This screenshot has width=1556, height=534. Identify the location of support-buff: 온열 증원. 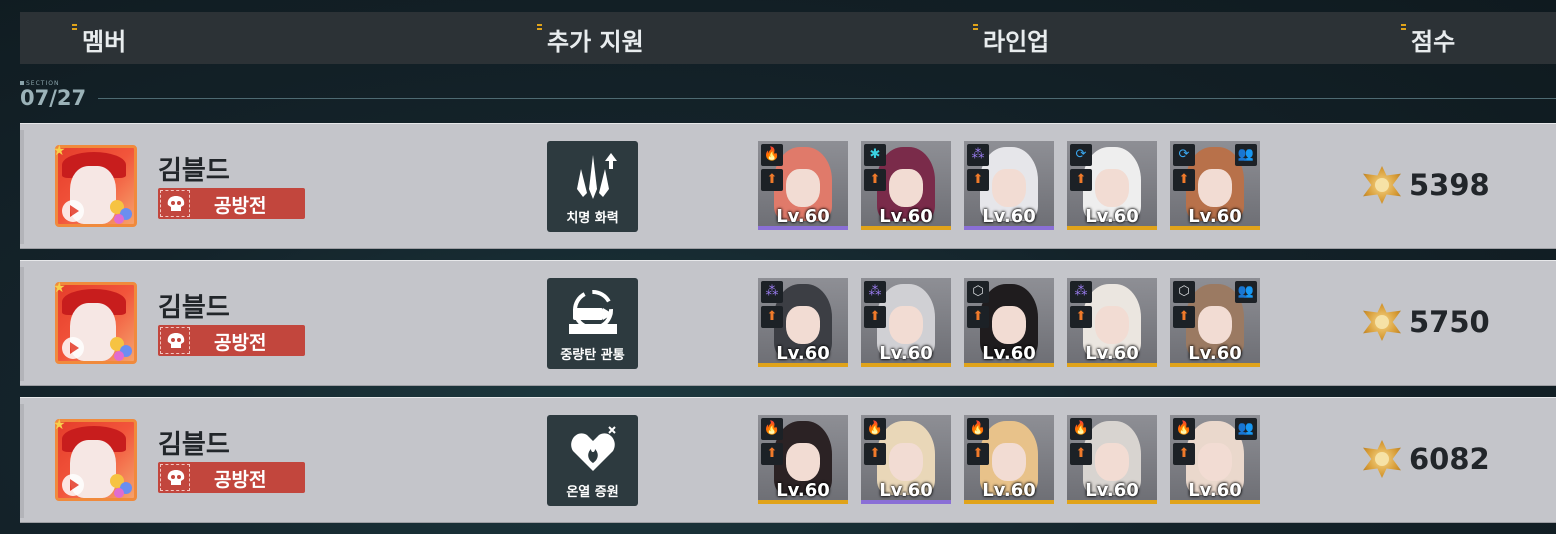
(592, 460).